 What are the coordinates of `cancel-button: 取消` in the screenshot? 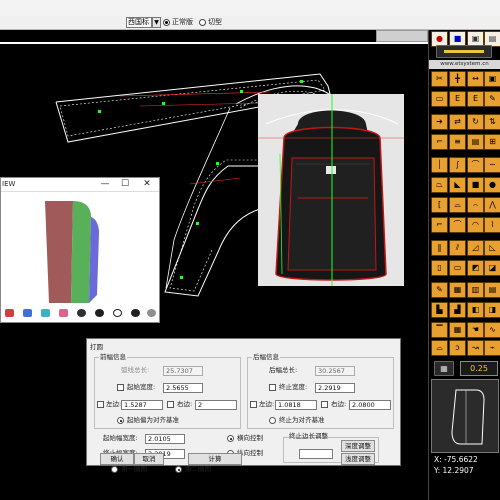 It's located at (149, 459).